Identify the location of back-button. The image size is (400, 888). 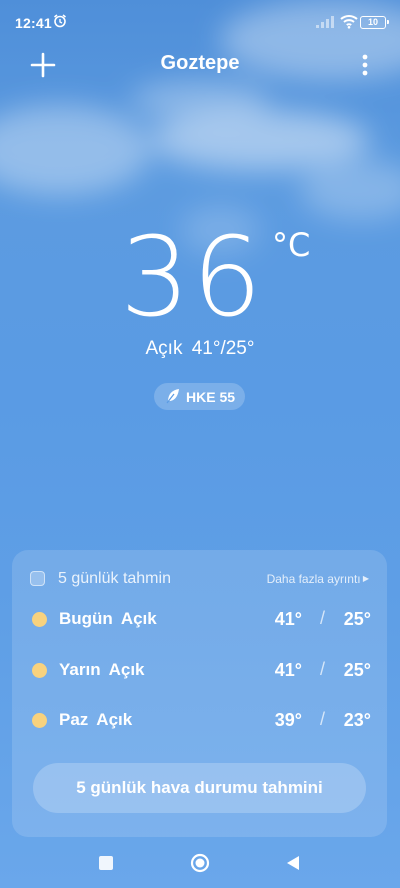
(293, 863).